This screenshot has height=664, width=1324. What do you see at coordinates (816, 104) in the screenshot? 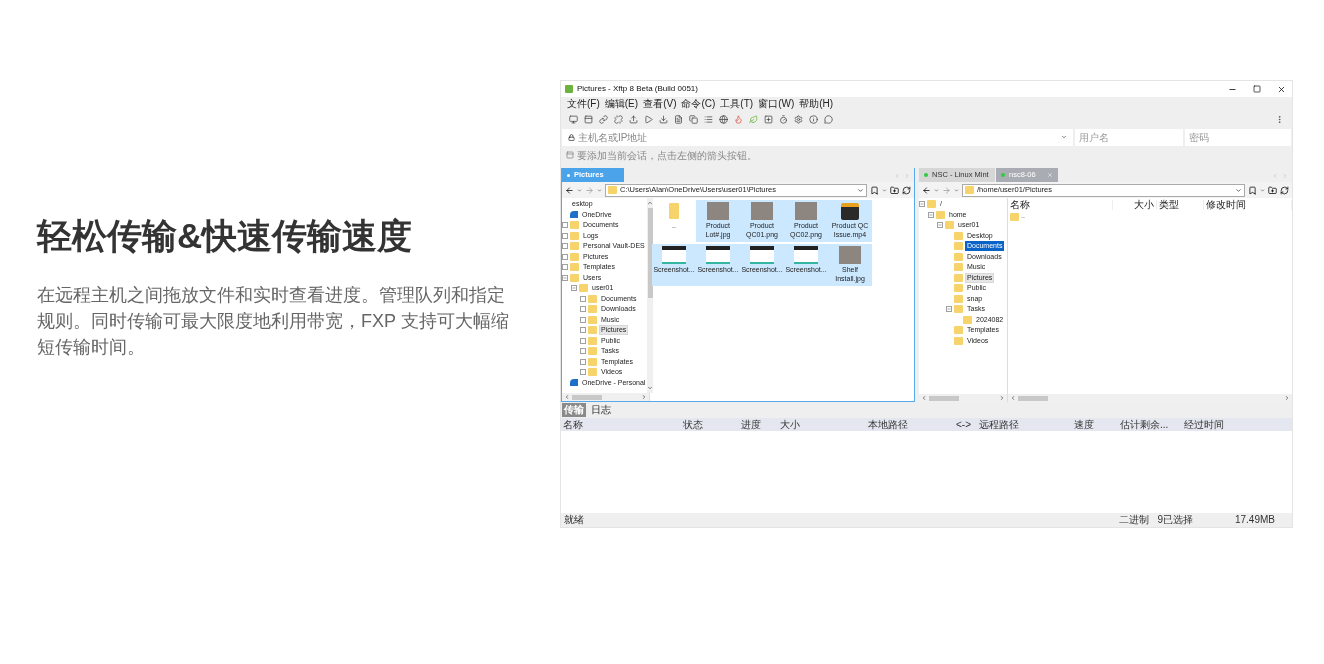
I see `menu-item: 帮助(H)` at bounding box center [816, 104].